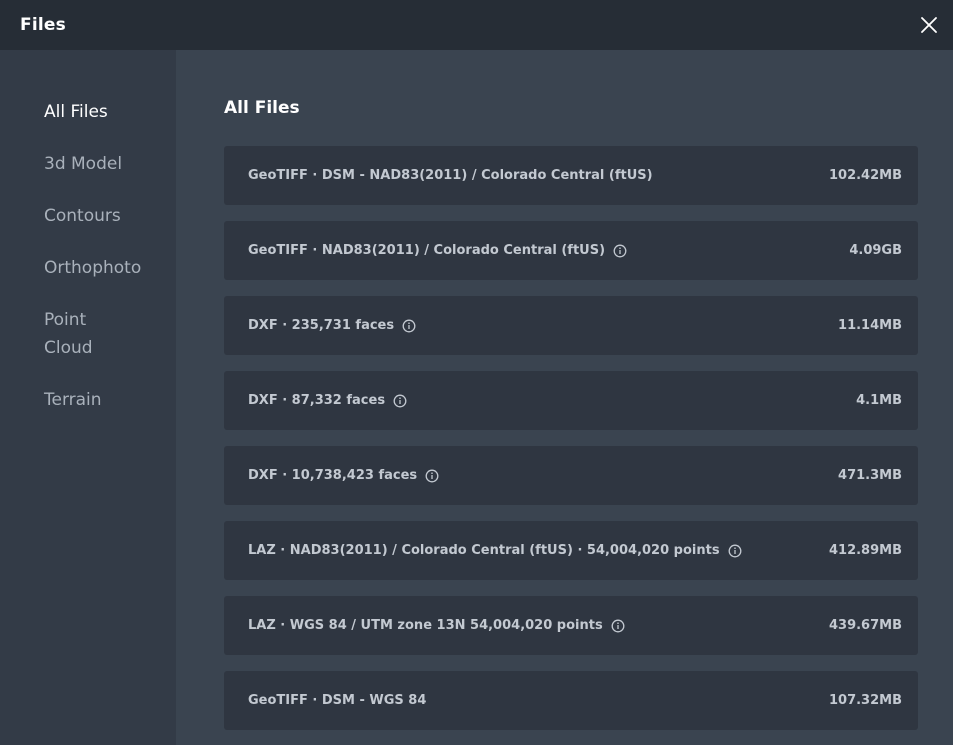 This screenshot has width=953, height=745. What do you see at coordinates (875, 250) in the screenshot?
I see `file-size: 4.09GB` at bounding box center [875, 250].